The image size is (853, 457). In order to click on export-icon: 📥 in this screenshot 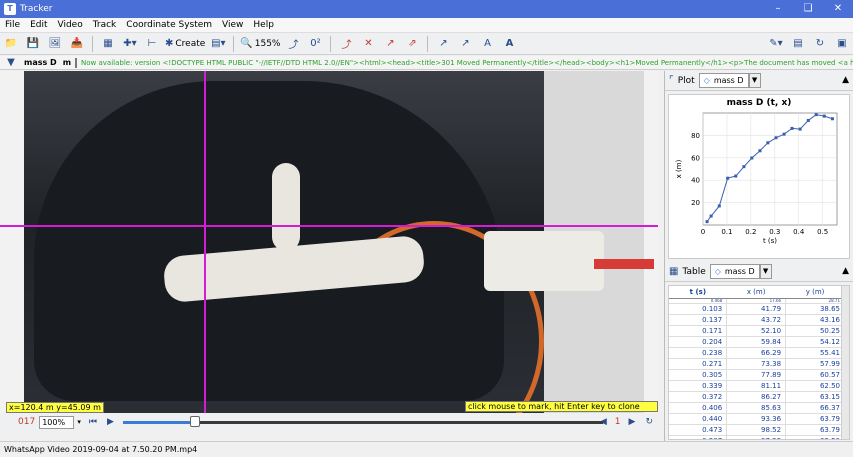, I will do `click(77, 44)`.